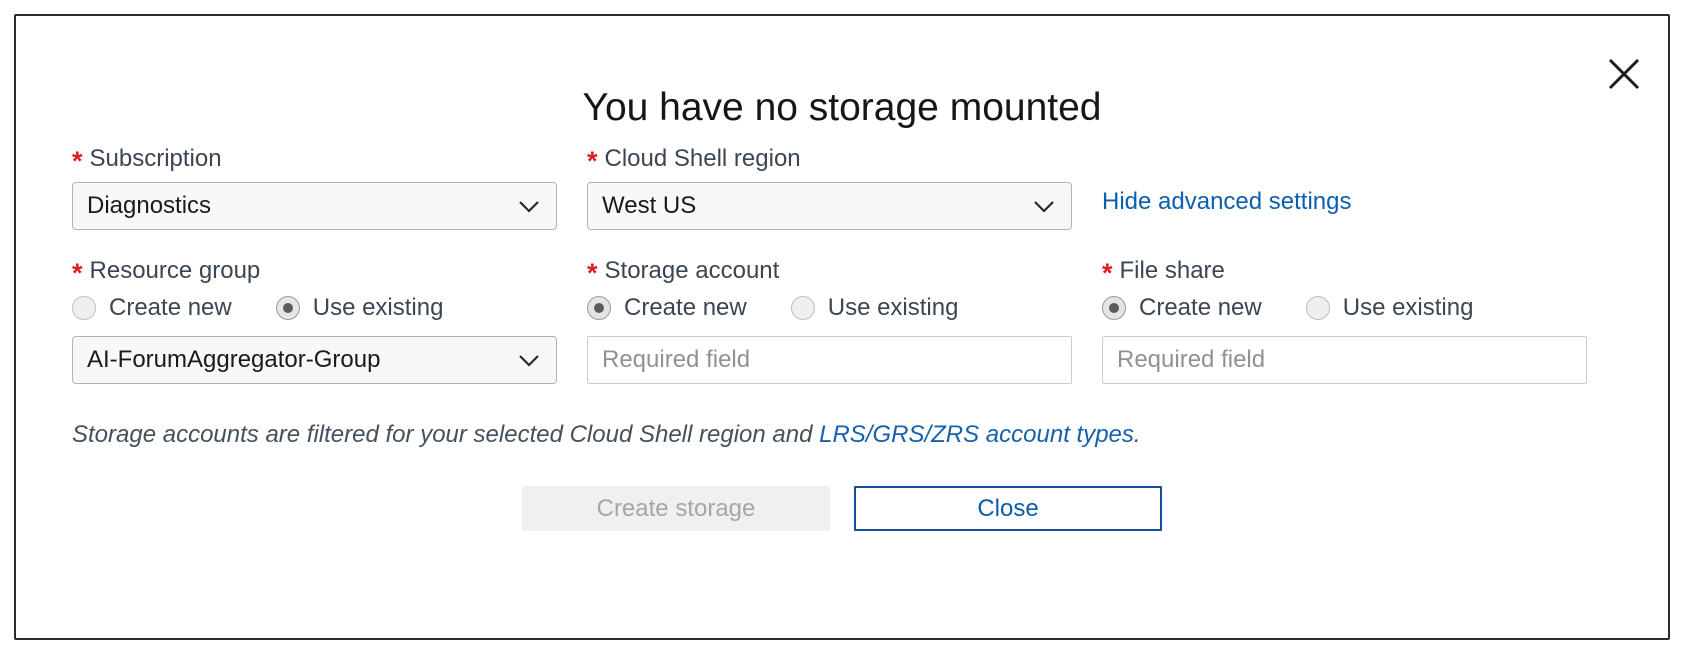  I want to click on resource-group-label: * Resource group, so click(314, 272).